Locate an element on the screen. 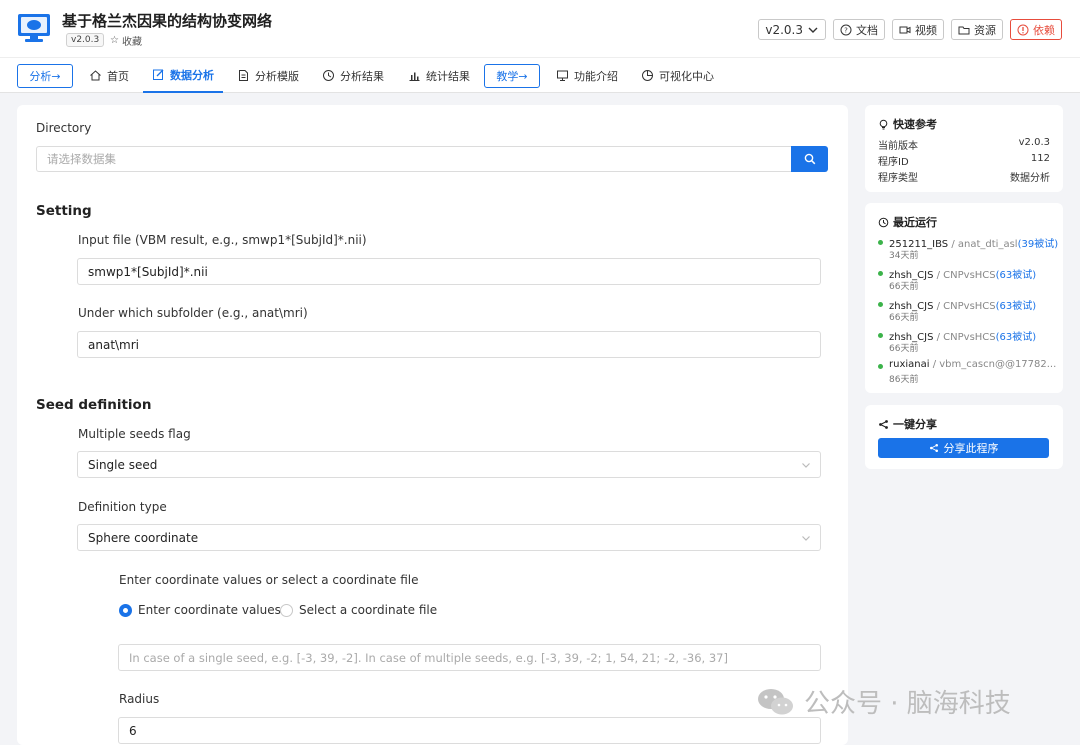 Image resolution: width=1080 pixels, height=745 pixels. alert-icon is located at coordinates (1023, 29).